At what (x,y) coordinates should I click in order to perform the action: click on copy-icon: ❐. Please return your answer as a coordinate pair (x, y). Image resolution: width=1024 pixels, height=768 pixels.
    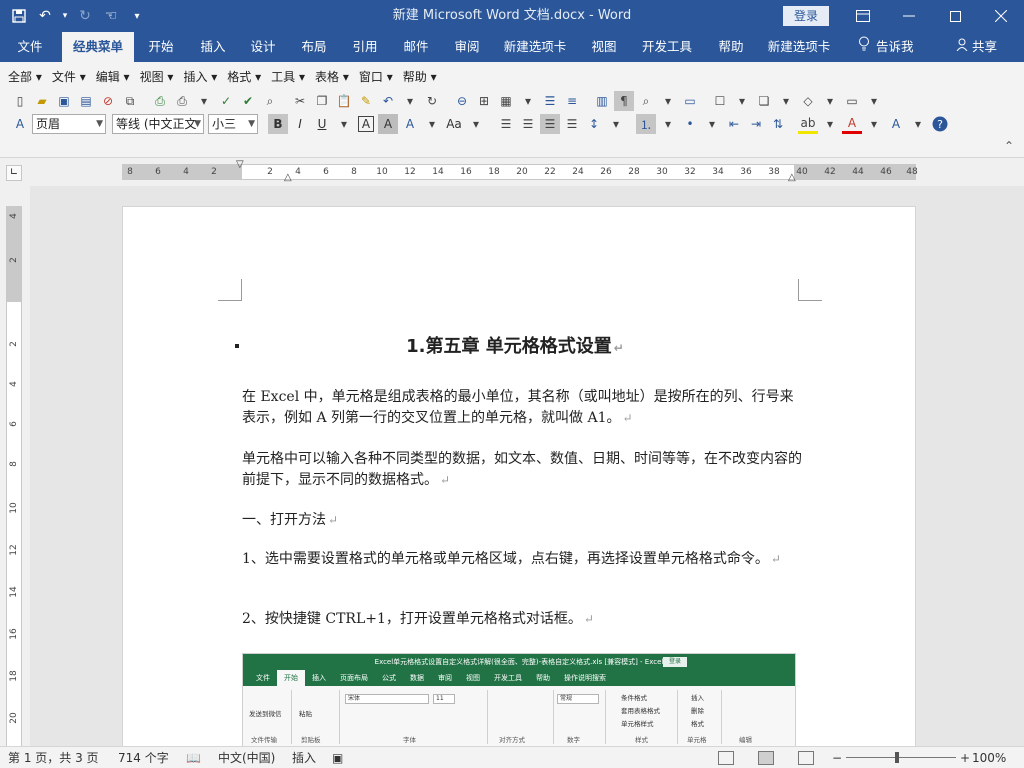
    Looking at the image, I should click on (322, 101).